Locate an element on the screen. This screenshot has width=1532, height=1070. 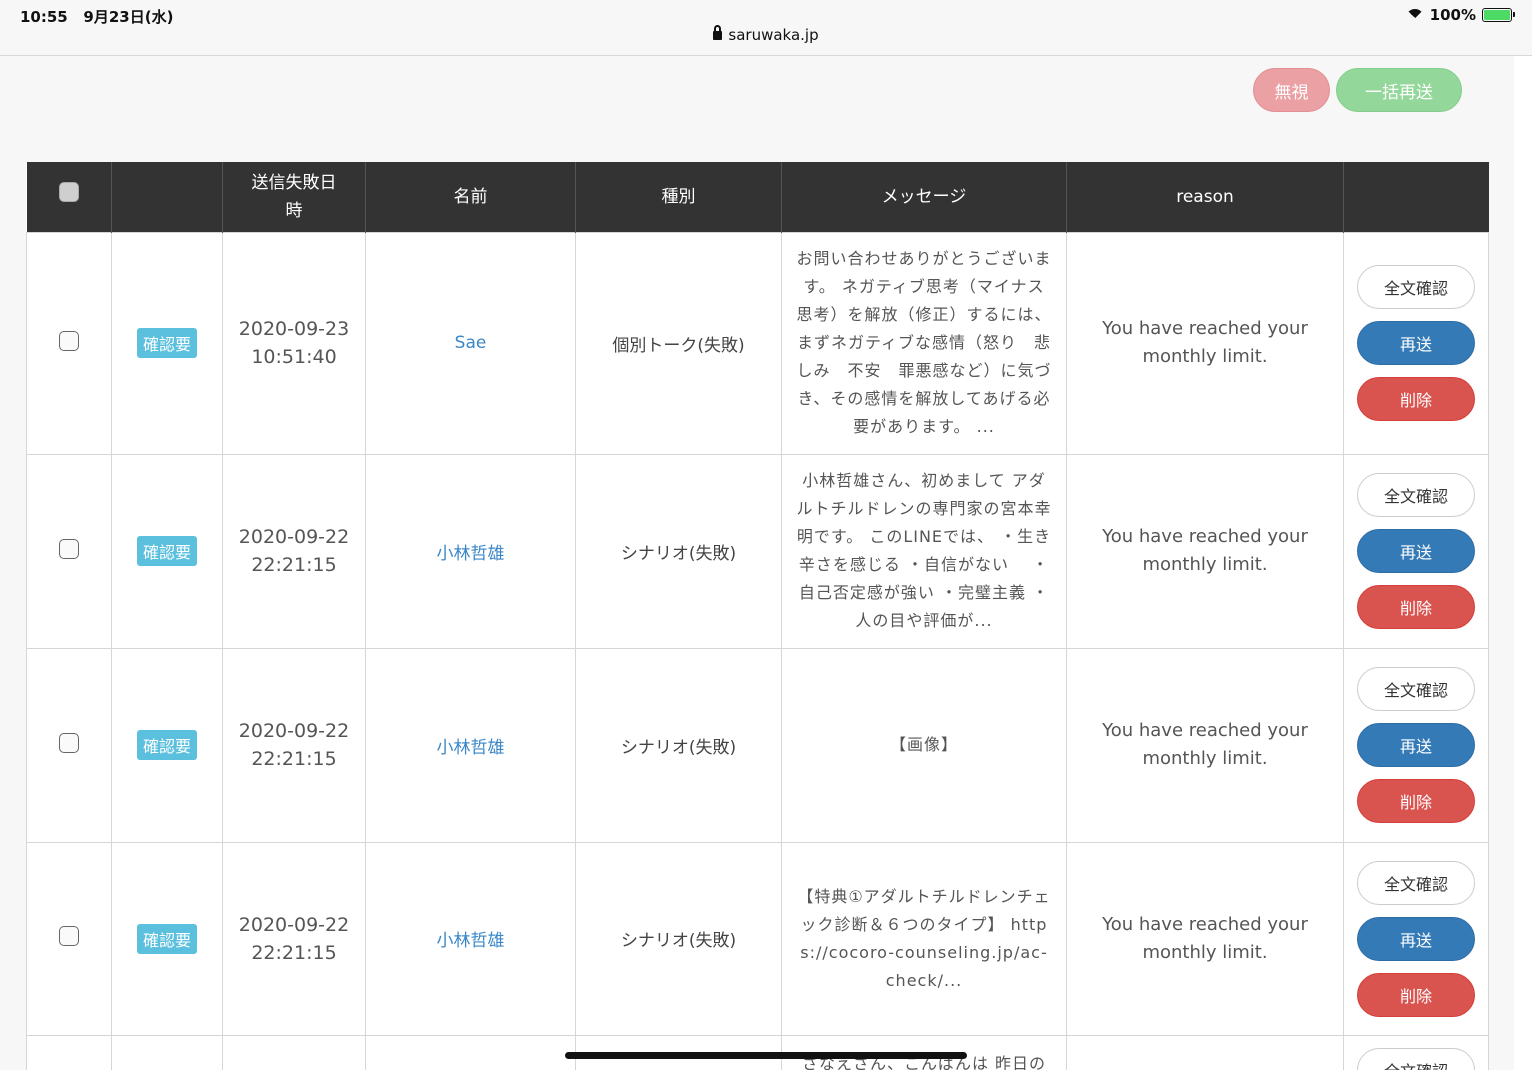
scroll-gutter is located at coordinates (1523, 563).